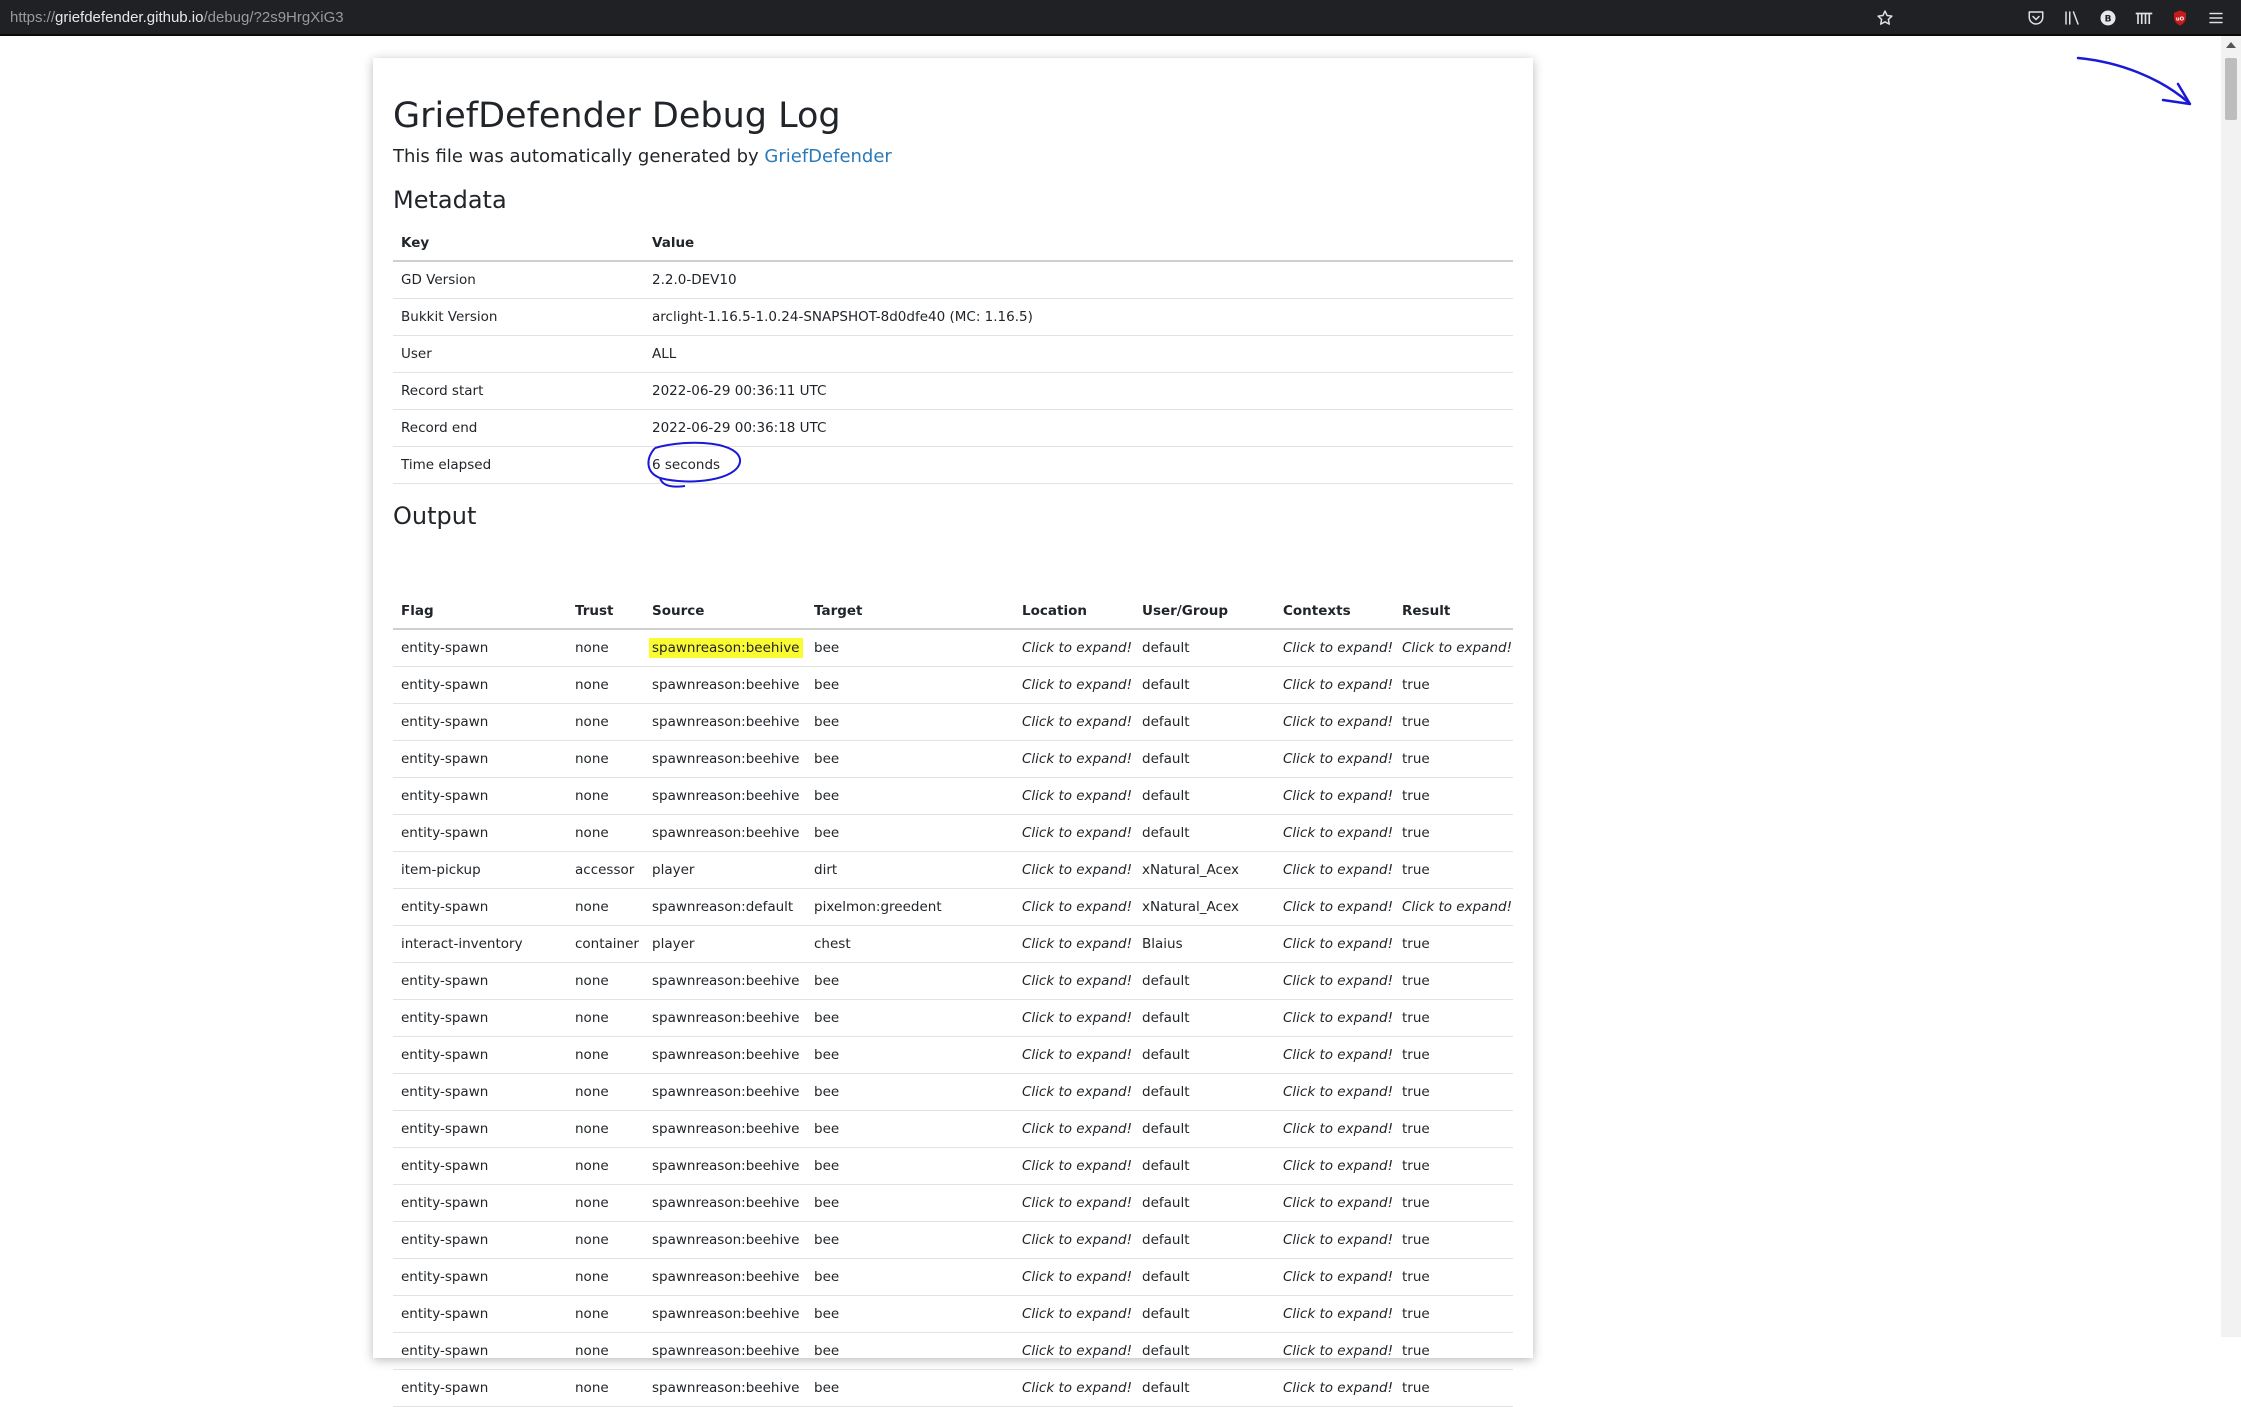 This screenshot has height=1407, width=2241. Describe the element at coordinates (1078, 354) in the screenshot. I see `metadata-value: ALL` at that location.